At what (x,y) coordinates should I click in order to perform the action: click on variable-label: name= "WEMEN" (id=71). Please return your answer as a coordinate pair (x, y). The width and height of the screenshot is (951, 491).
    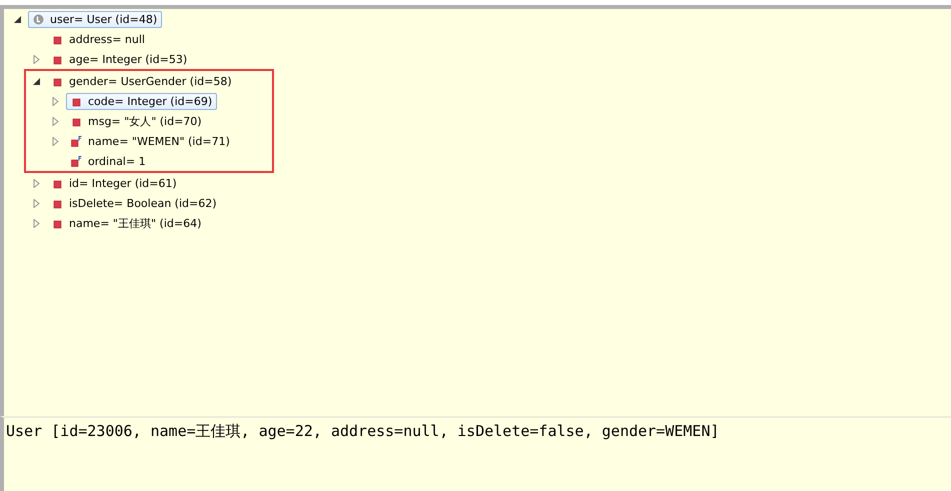
    Looking at the image, I should click on (159, 141).